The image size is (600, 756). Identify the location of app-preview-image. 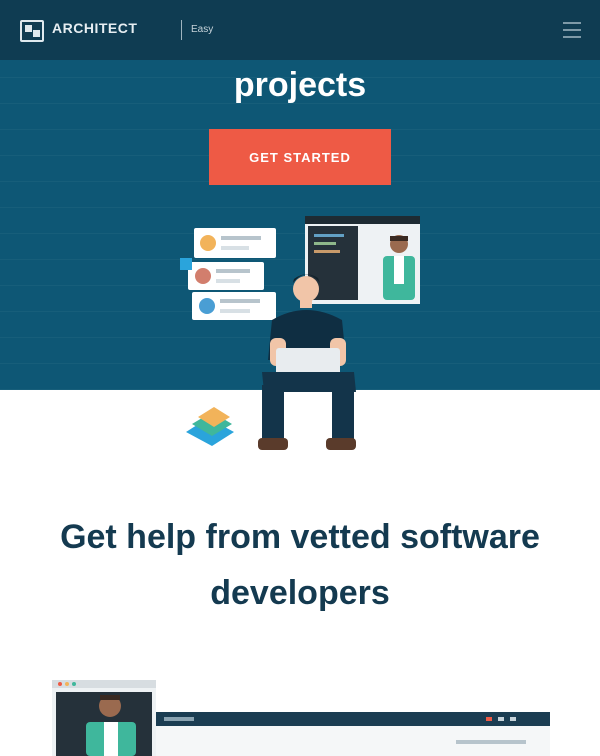
(301, 718).